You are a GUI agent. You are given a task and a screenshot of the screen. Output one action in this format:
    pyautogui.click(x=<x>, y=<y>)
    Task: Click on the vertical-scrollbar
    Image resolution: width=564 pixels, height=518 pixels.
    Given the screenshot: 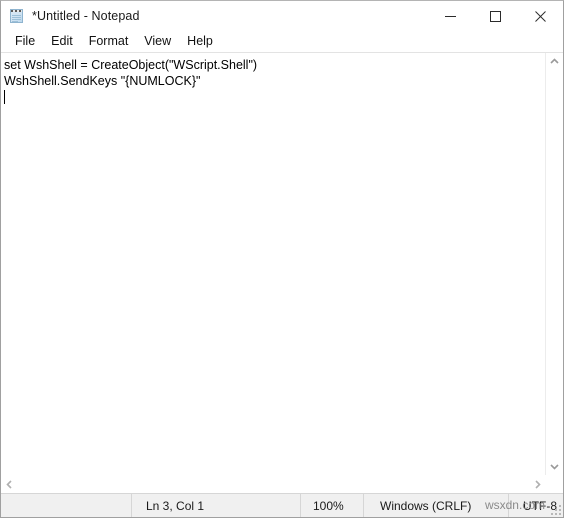 What is the action you would take?
    pyautogui.click(x=554, y=264)
    